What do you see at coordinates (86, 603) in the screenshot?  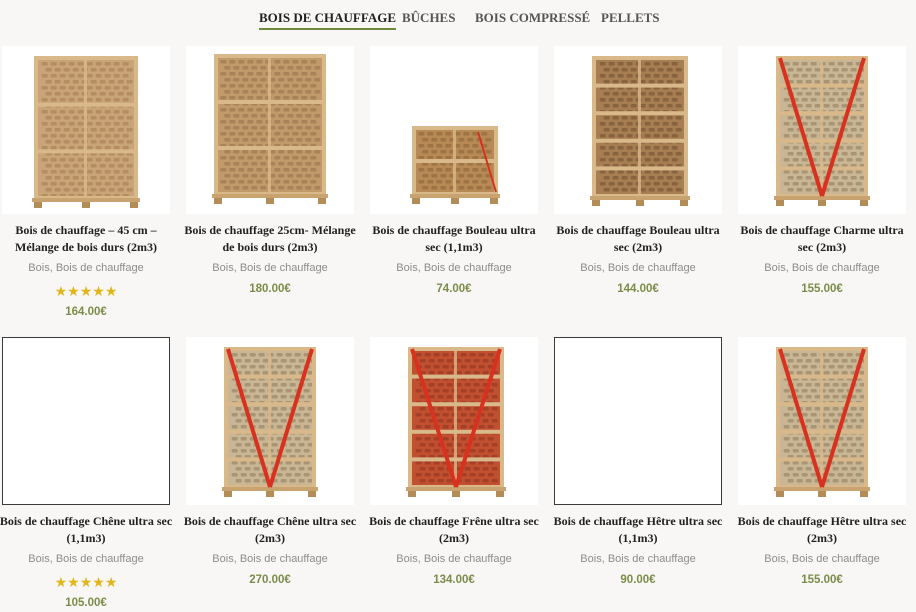 I see `product-price: 105.00€` at bounding box center [86, 603].